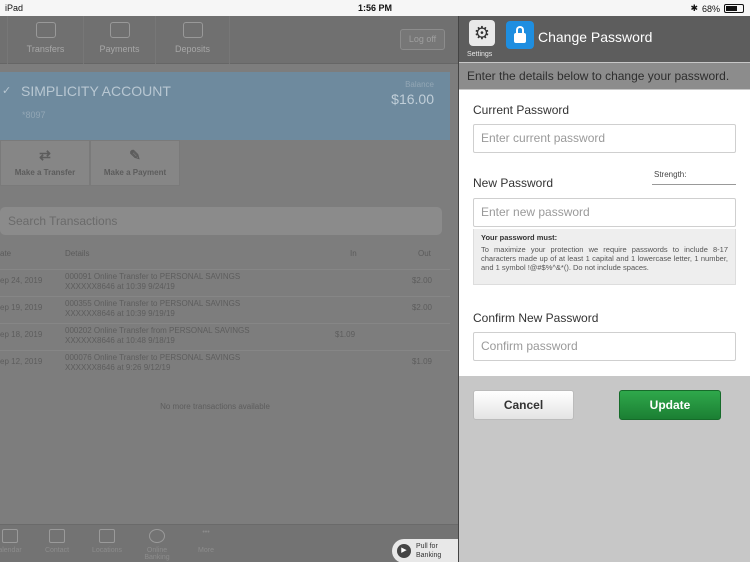 Image resolution: width=750 pixels, height=562 pixels. Describe the element at coordinates (107, 550) in the screenshot. I see `tab-locations-label: Locations` at that location.